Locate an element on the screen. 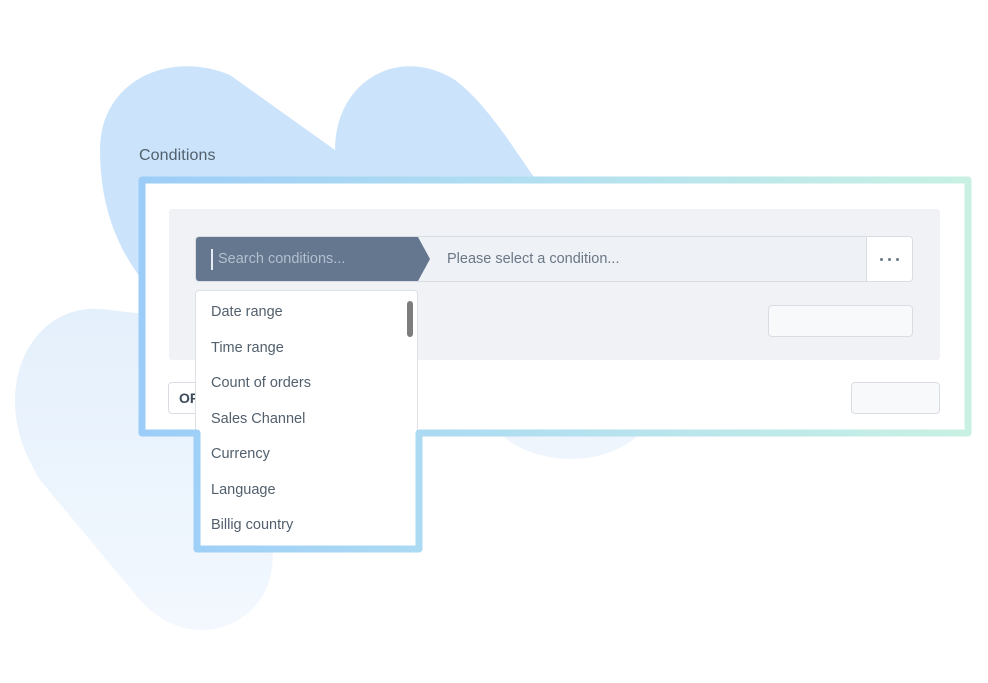 This screenshot has width=988, height=683. search-segment is located at coordinates (316, 259).